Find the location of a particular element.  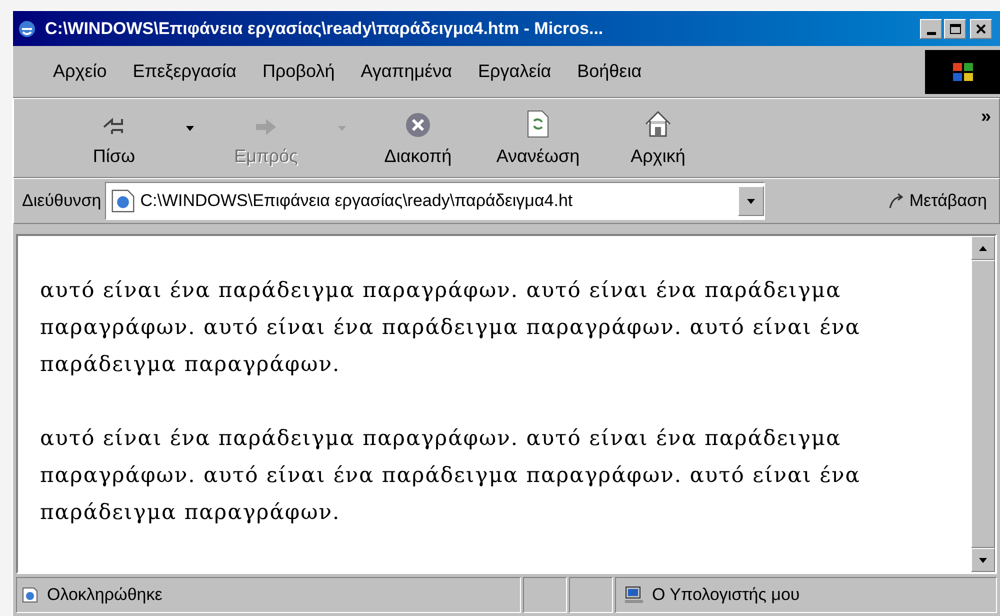

stop-icon is located at coordinates (418, 125).